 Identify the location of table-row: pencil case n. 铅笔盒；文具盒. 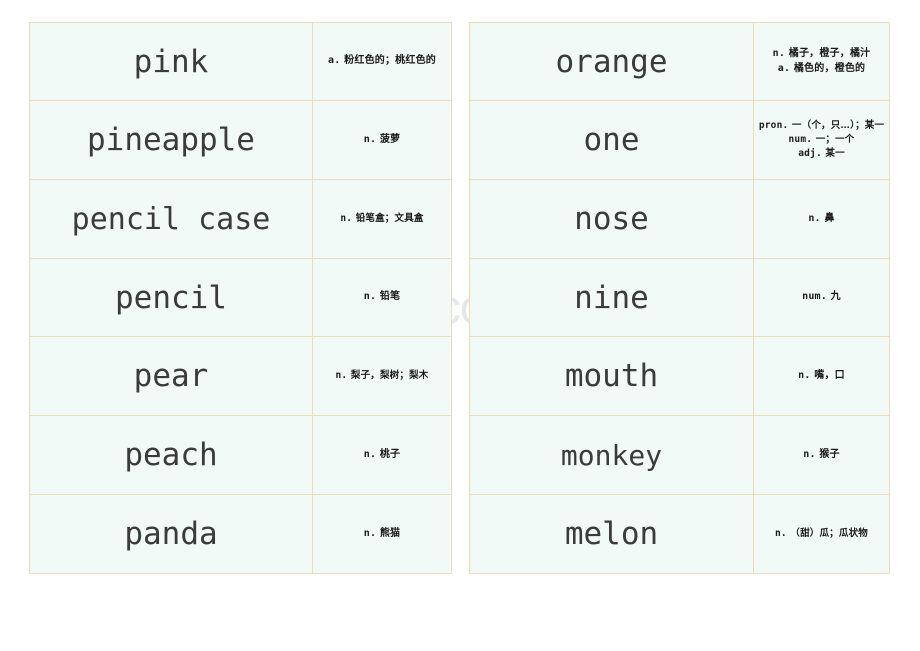
(240, 219).